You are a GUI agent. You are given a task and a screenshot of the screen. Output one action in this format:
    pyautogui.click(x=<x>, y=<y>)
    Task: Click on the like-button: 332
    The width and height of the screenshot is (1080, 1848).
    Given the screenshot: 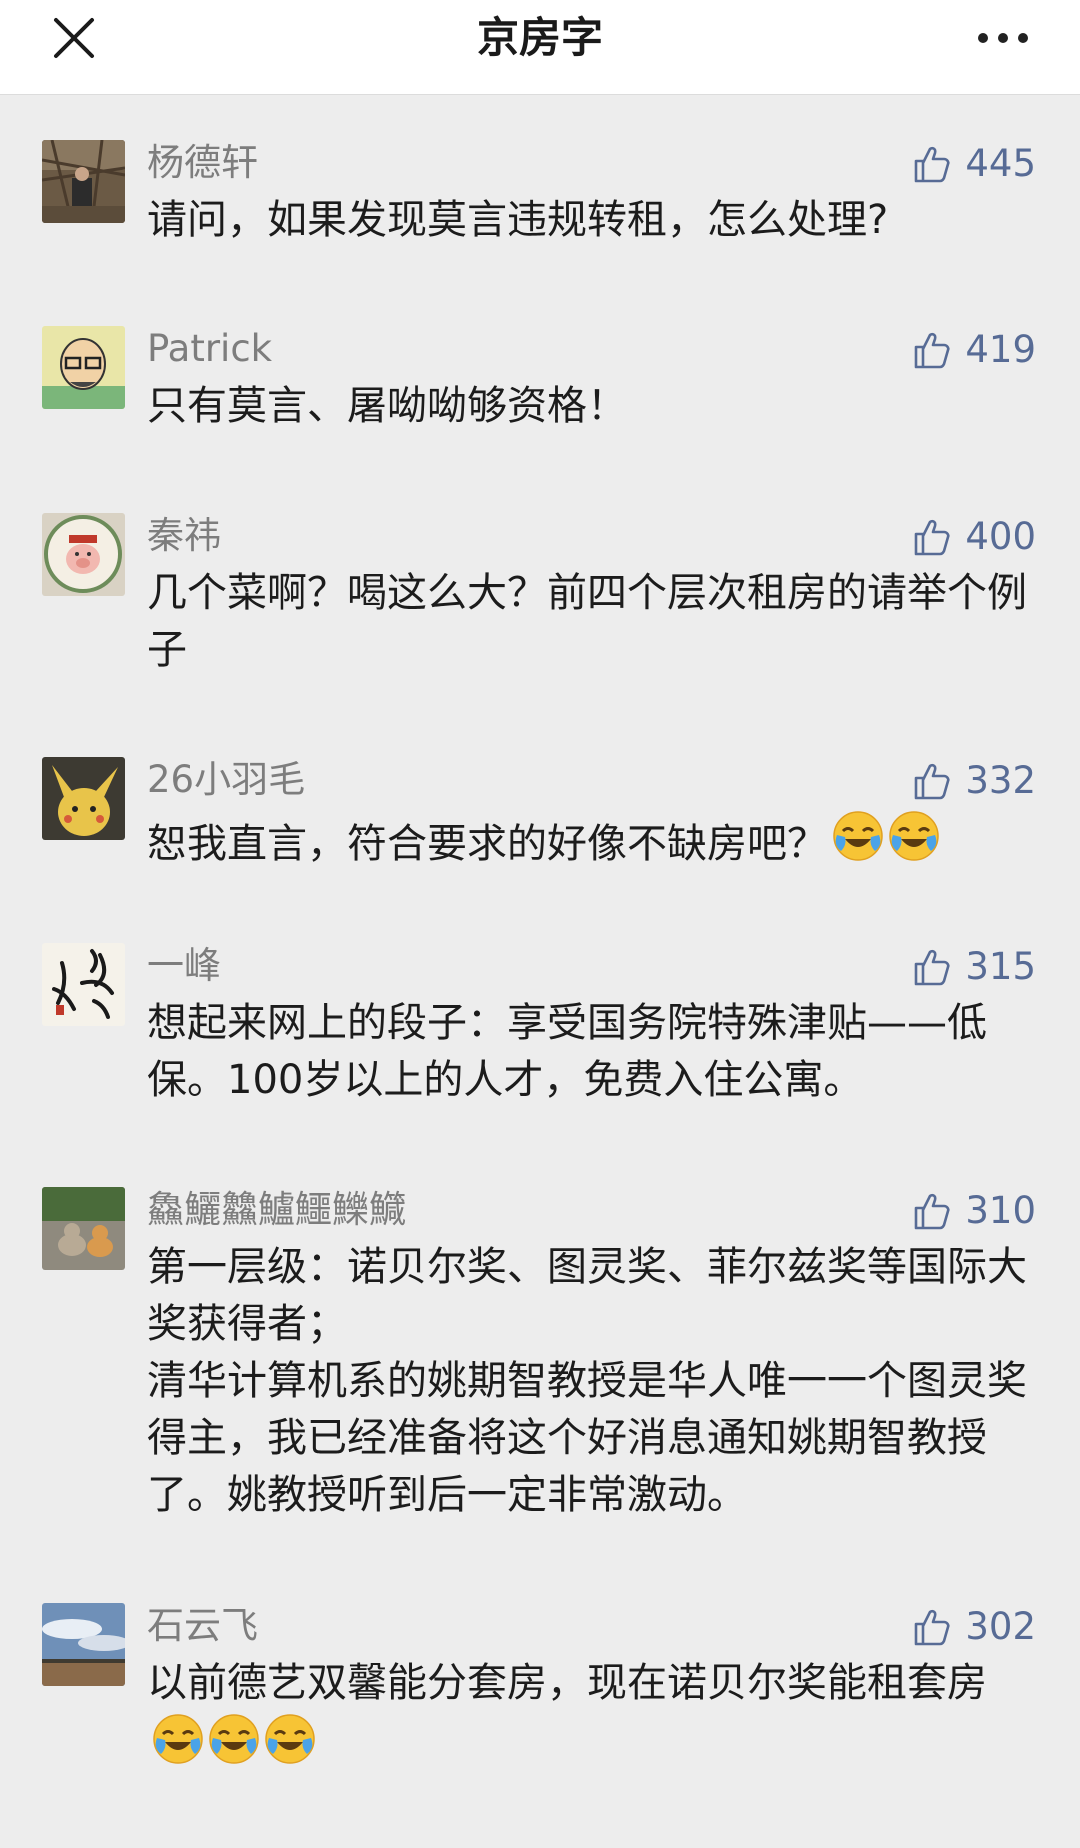 What is the action you would take?
    pyautogui.click(x=973, y=781)
    